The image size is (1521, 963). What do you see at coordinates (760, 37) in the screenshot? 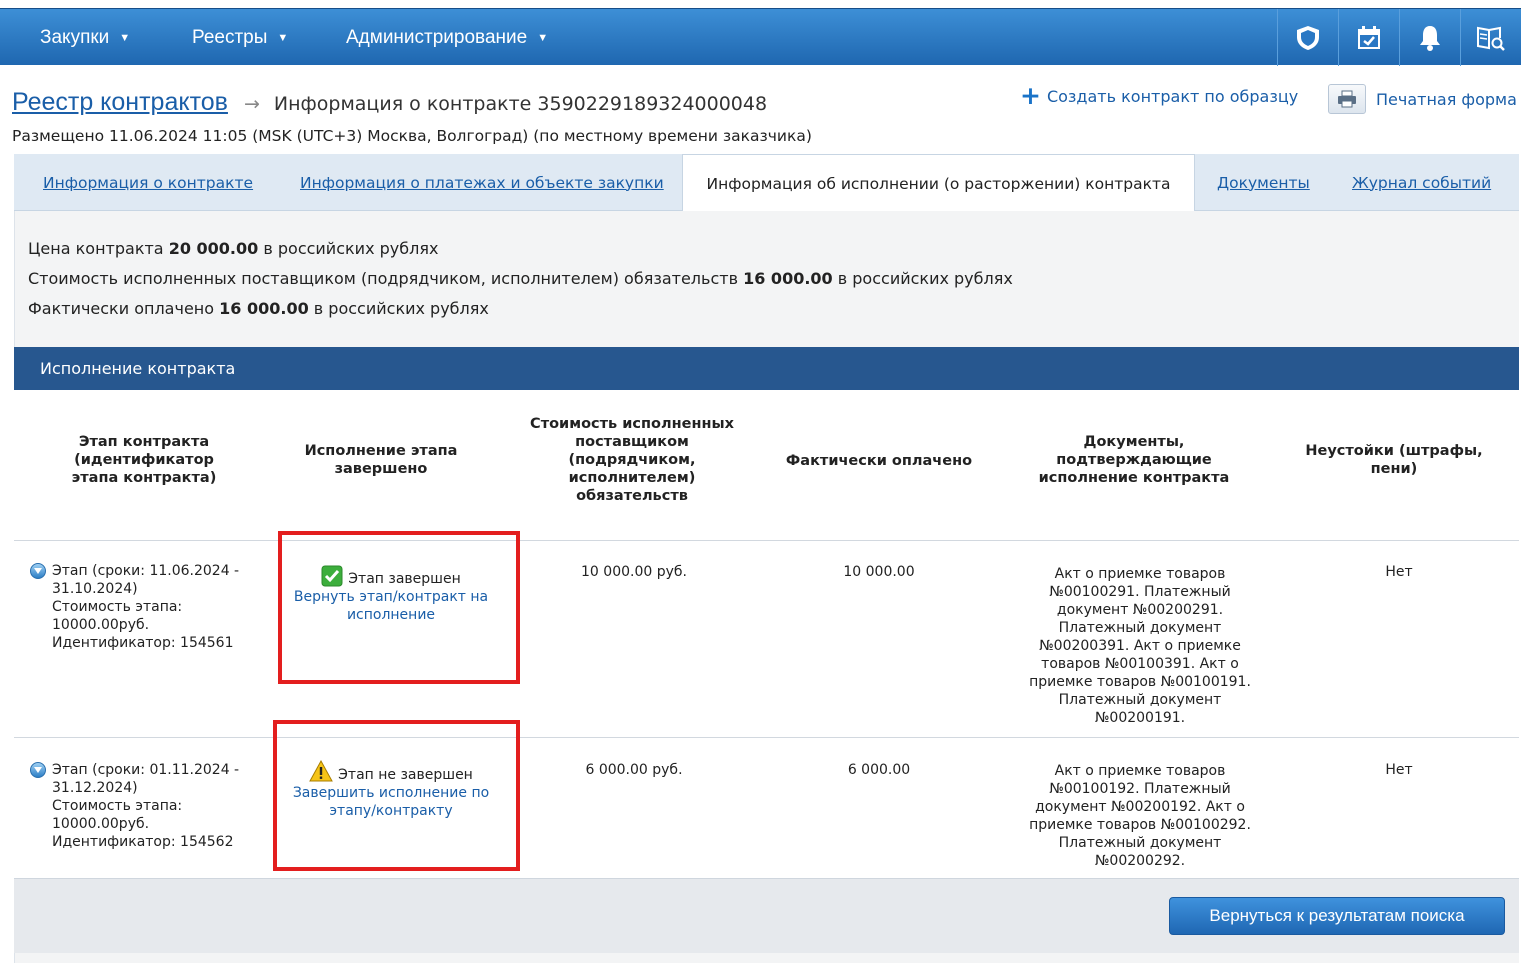
I see `top-navigation: Закупки ▼ Реестры ▼ Администрирование ▼` at bounding box center [760, 37].